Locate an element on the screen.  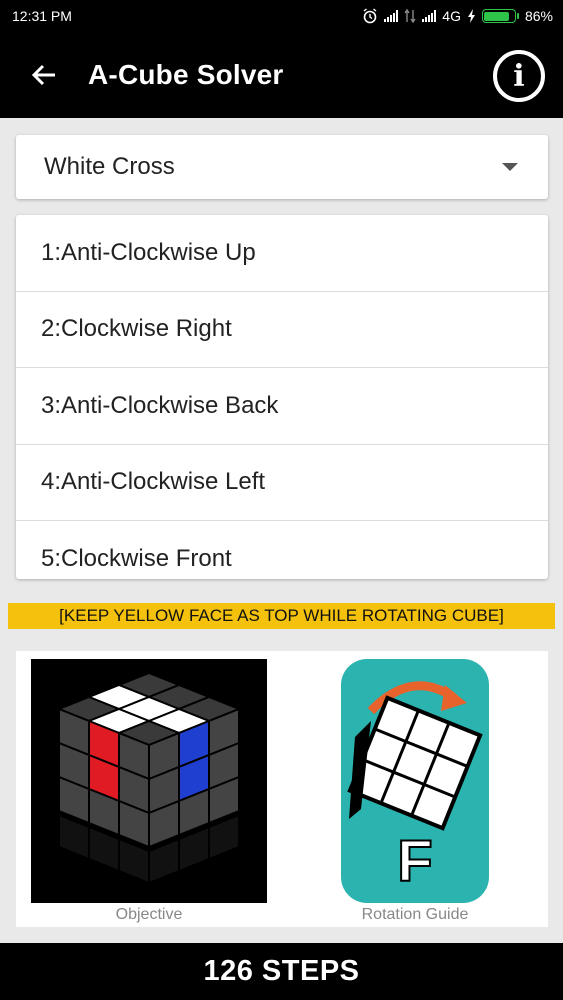
data-transfer-icon is located at coordinates (410, 16).